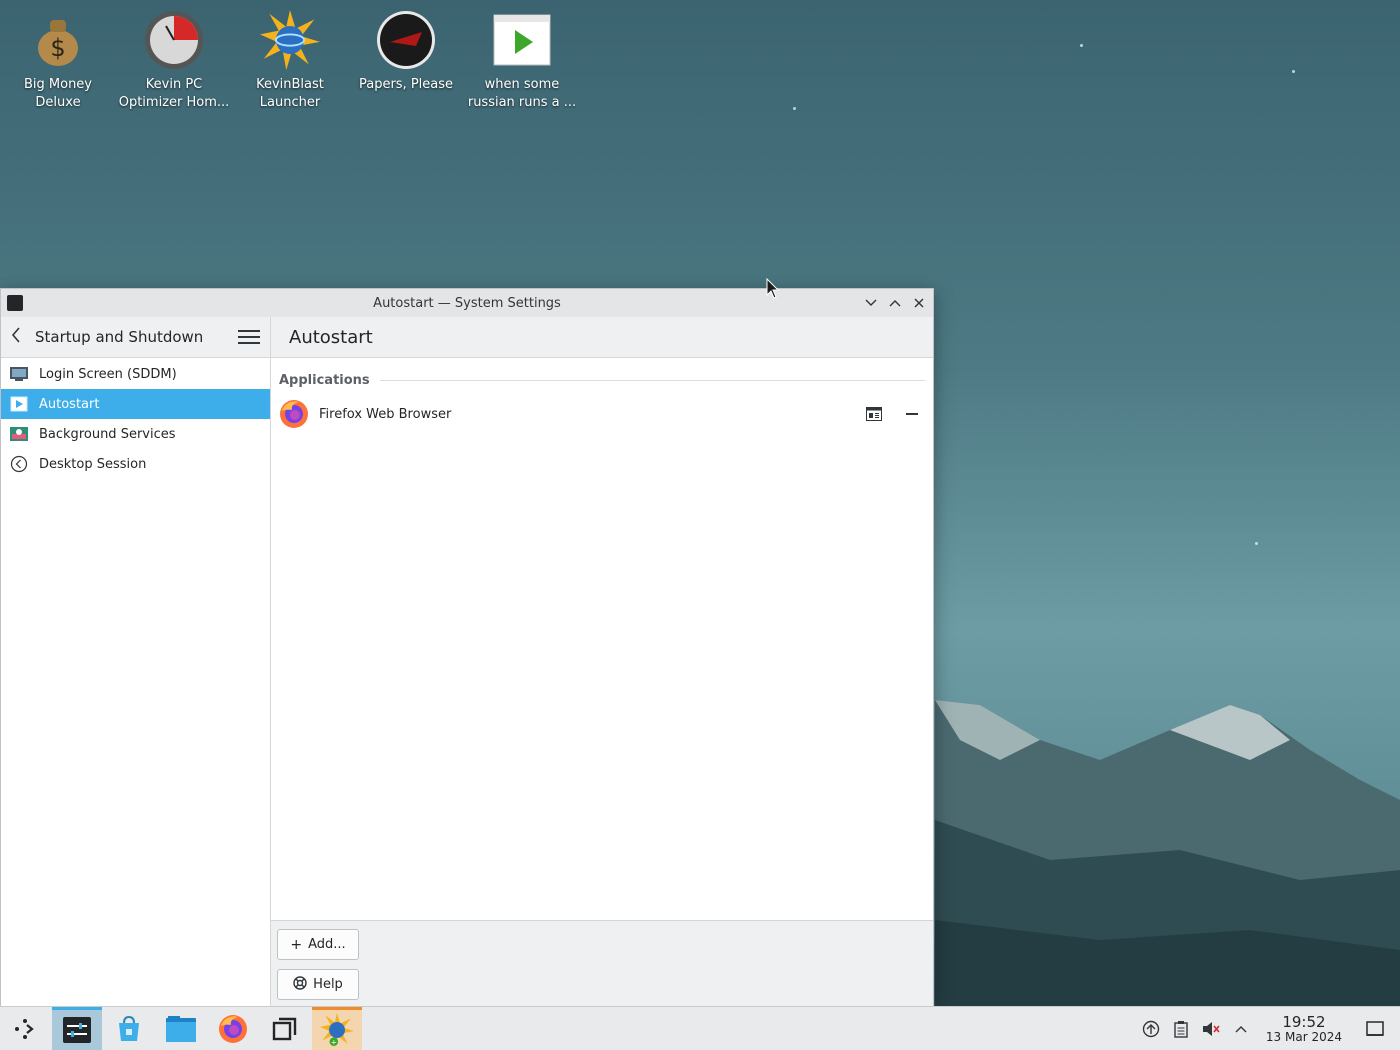  I want to click on hamburger-menu-button, so click(249, 337).